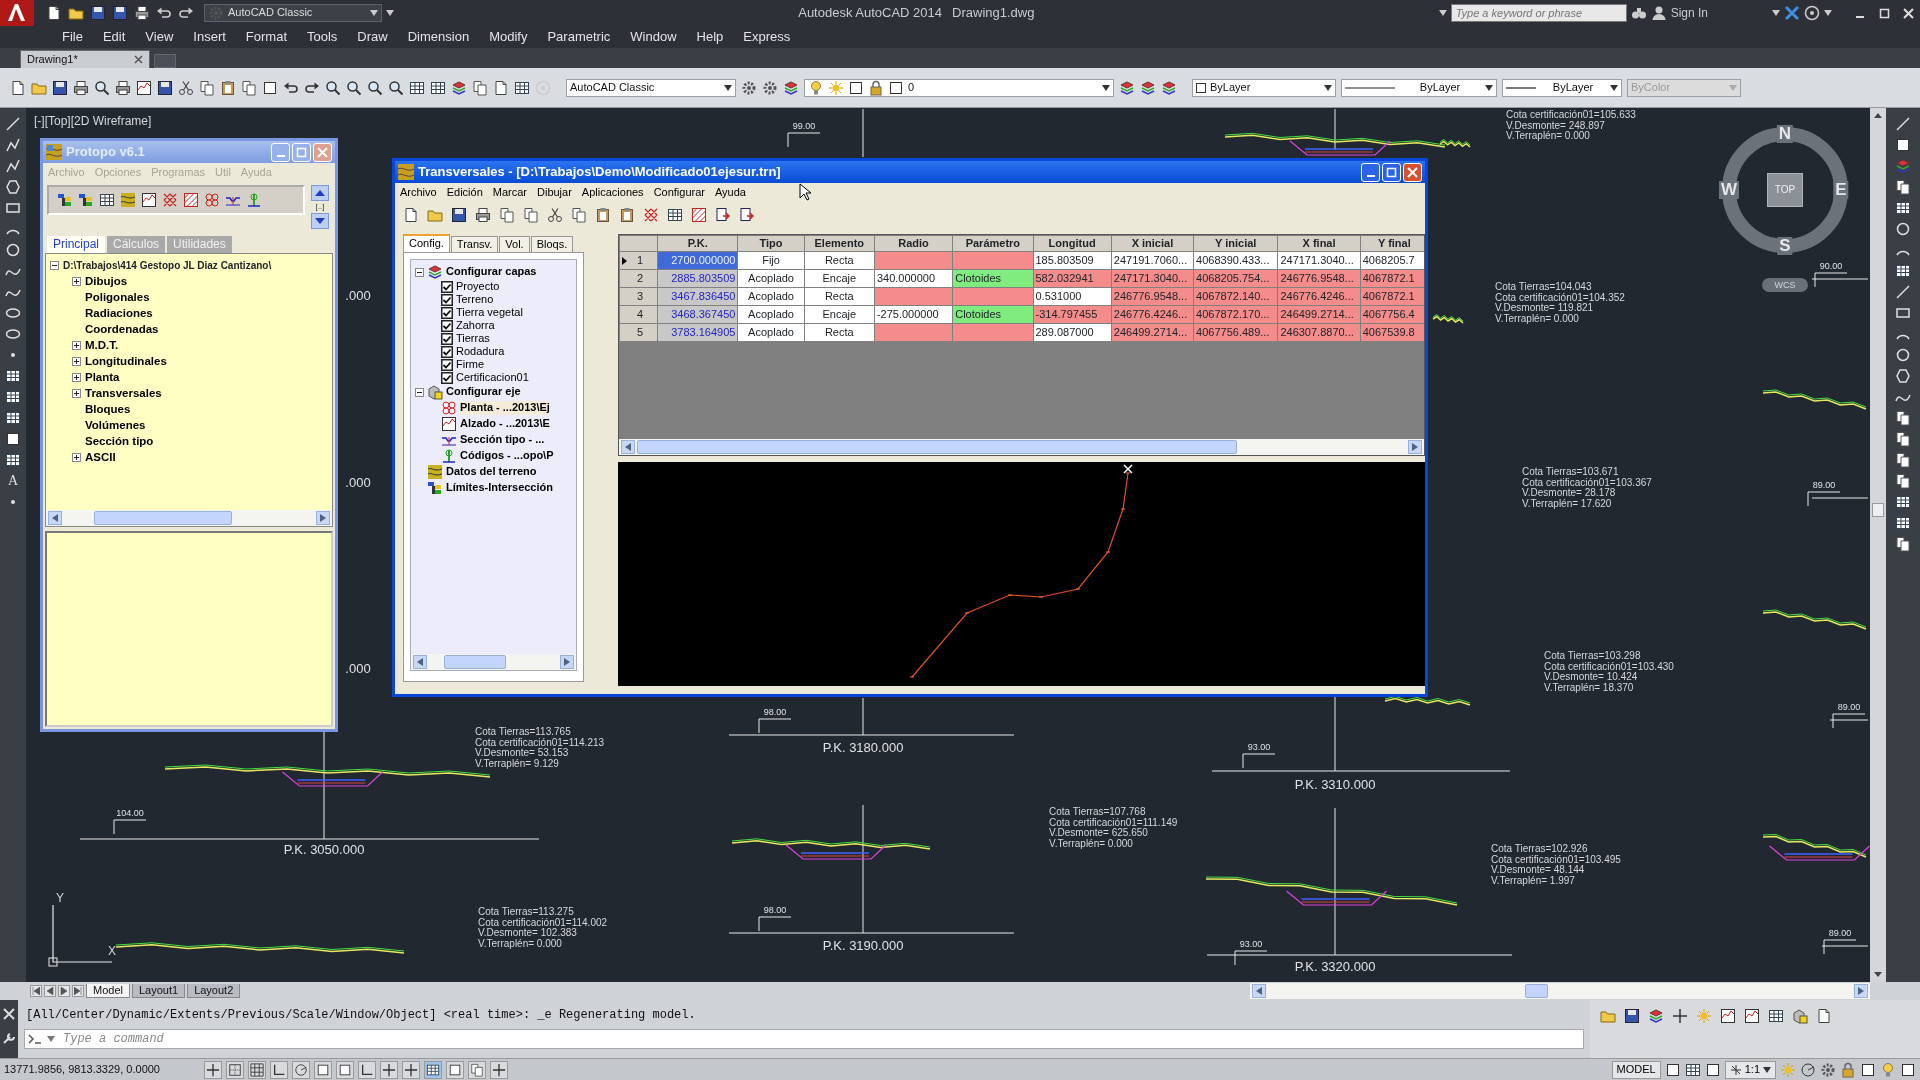 The image size is (1920, 1080). I want to click on lineweight-dropdown: ByLayer, so click(1562, 87).